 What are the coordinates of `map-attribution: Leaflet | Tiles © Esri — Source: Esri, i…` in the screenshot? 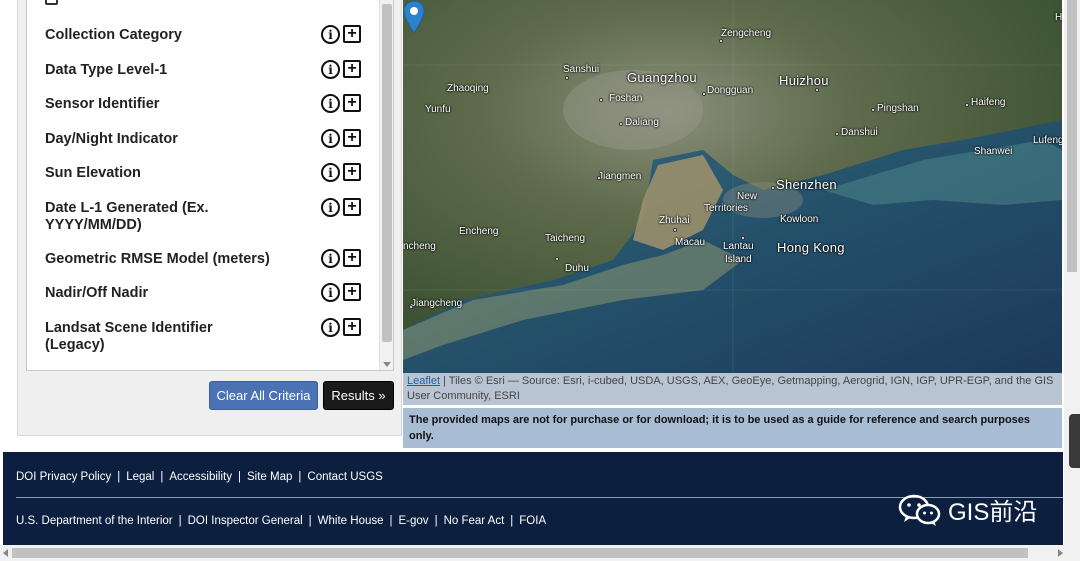 It's located at (732, 389).